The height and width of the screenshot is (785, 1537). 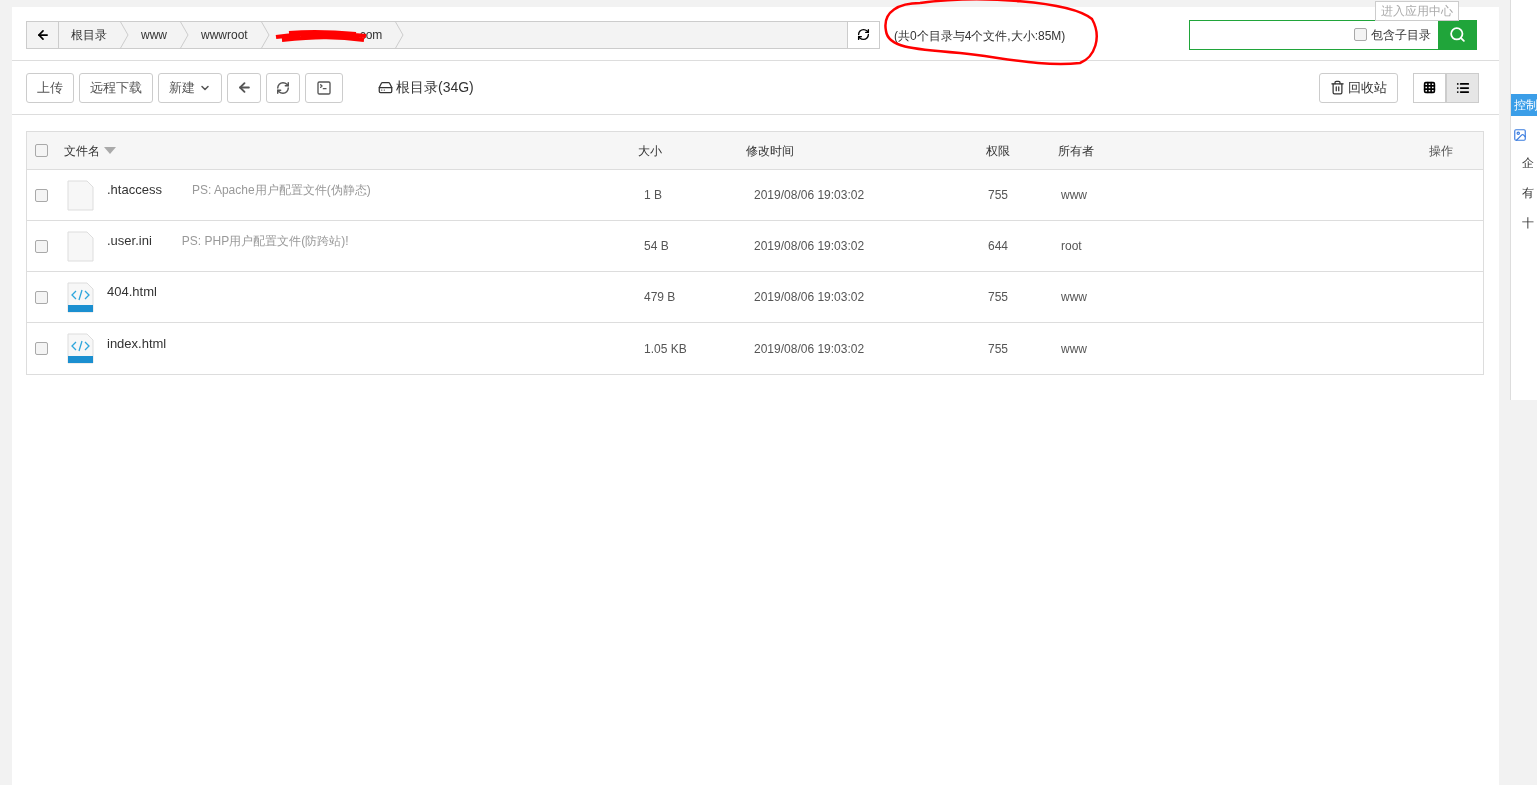 What do you see at coordinates (1076, 151) in the screenshot?
I see `column-header: 所有者` at bounding box center [1076, 151].